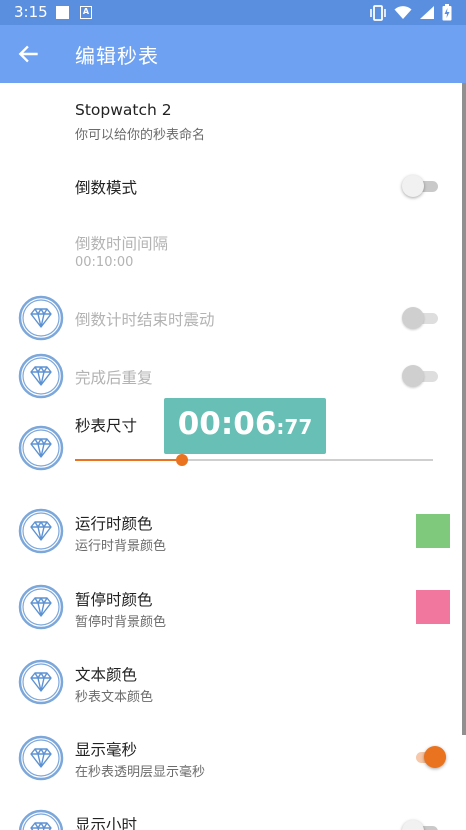 The width and height of the screenshot is (466, 830). What do you see at coordinates (140, 135) in the screenshot?
I see `setting-name-subtitle: 你可以给你的秒表命名` at bounding box center [140, 135].